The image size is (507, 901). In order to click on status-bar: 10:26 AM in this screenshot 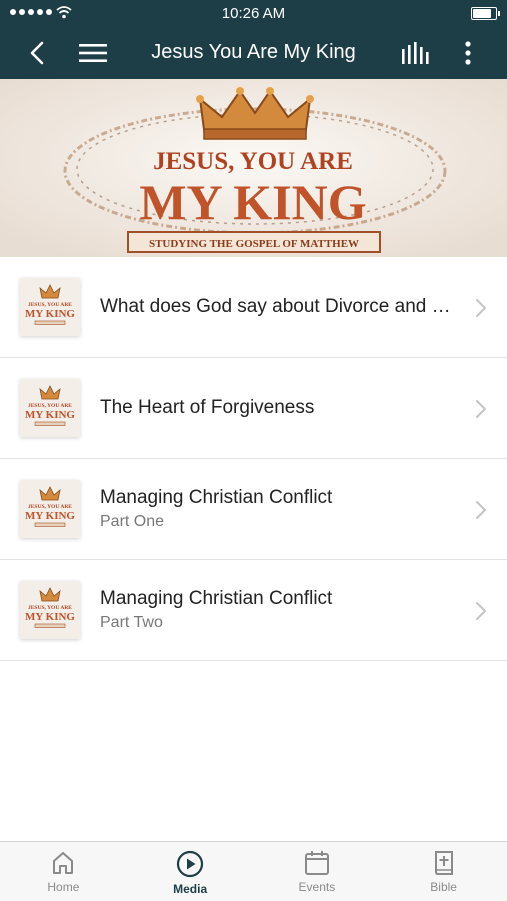, I will do `click(253, 13)`.